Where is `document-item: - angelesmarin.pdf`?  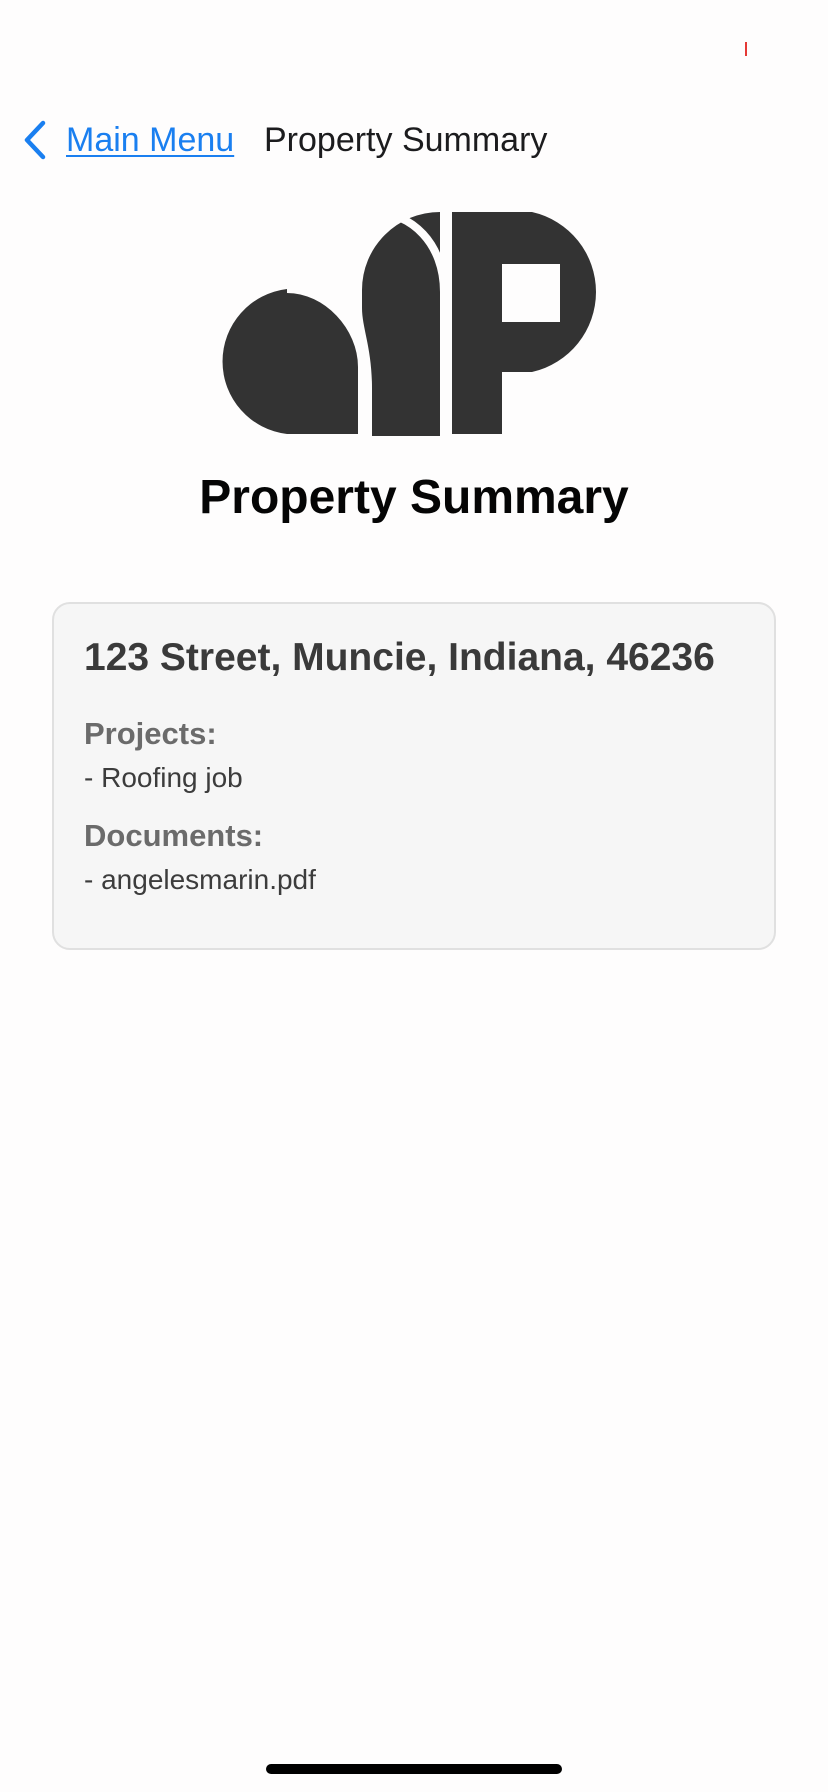
document-item: - angelesmarin.pdf is located at coordinates (414, 880).